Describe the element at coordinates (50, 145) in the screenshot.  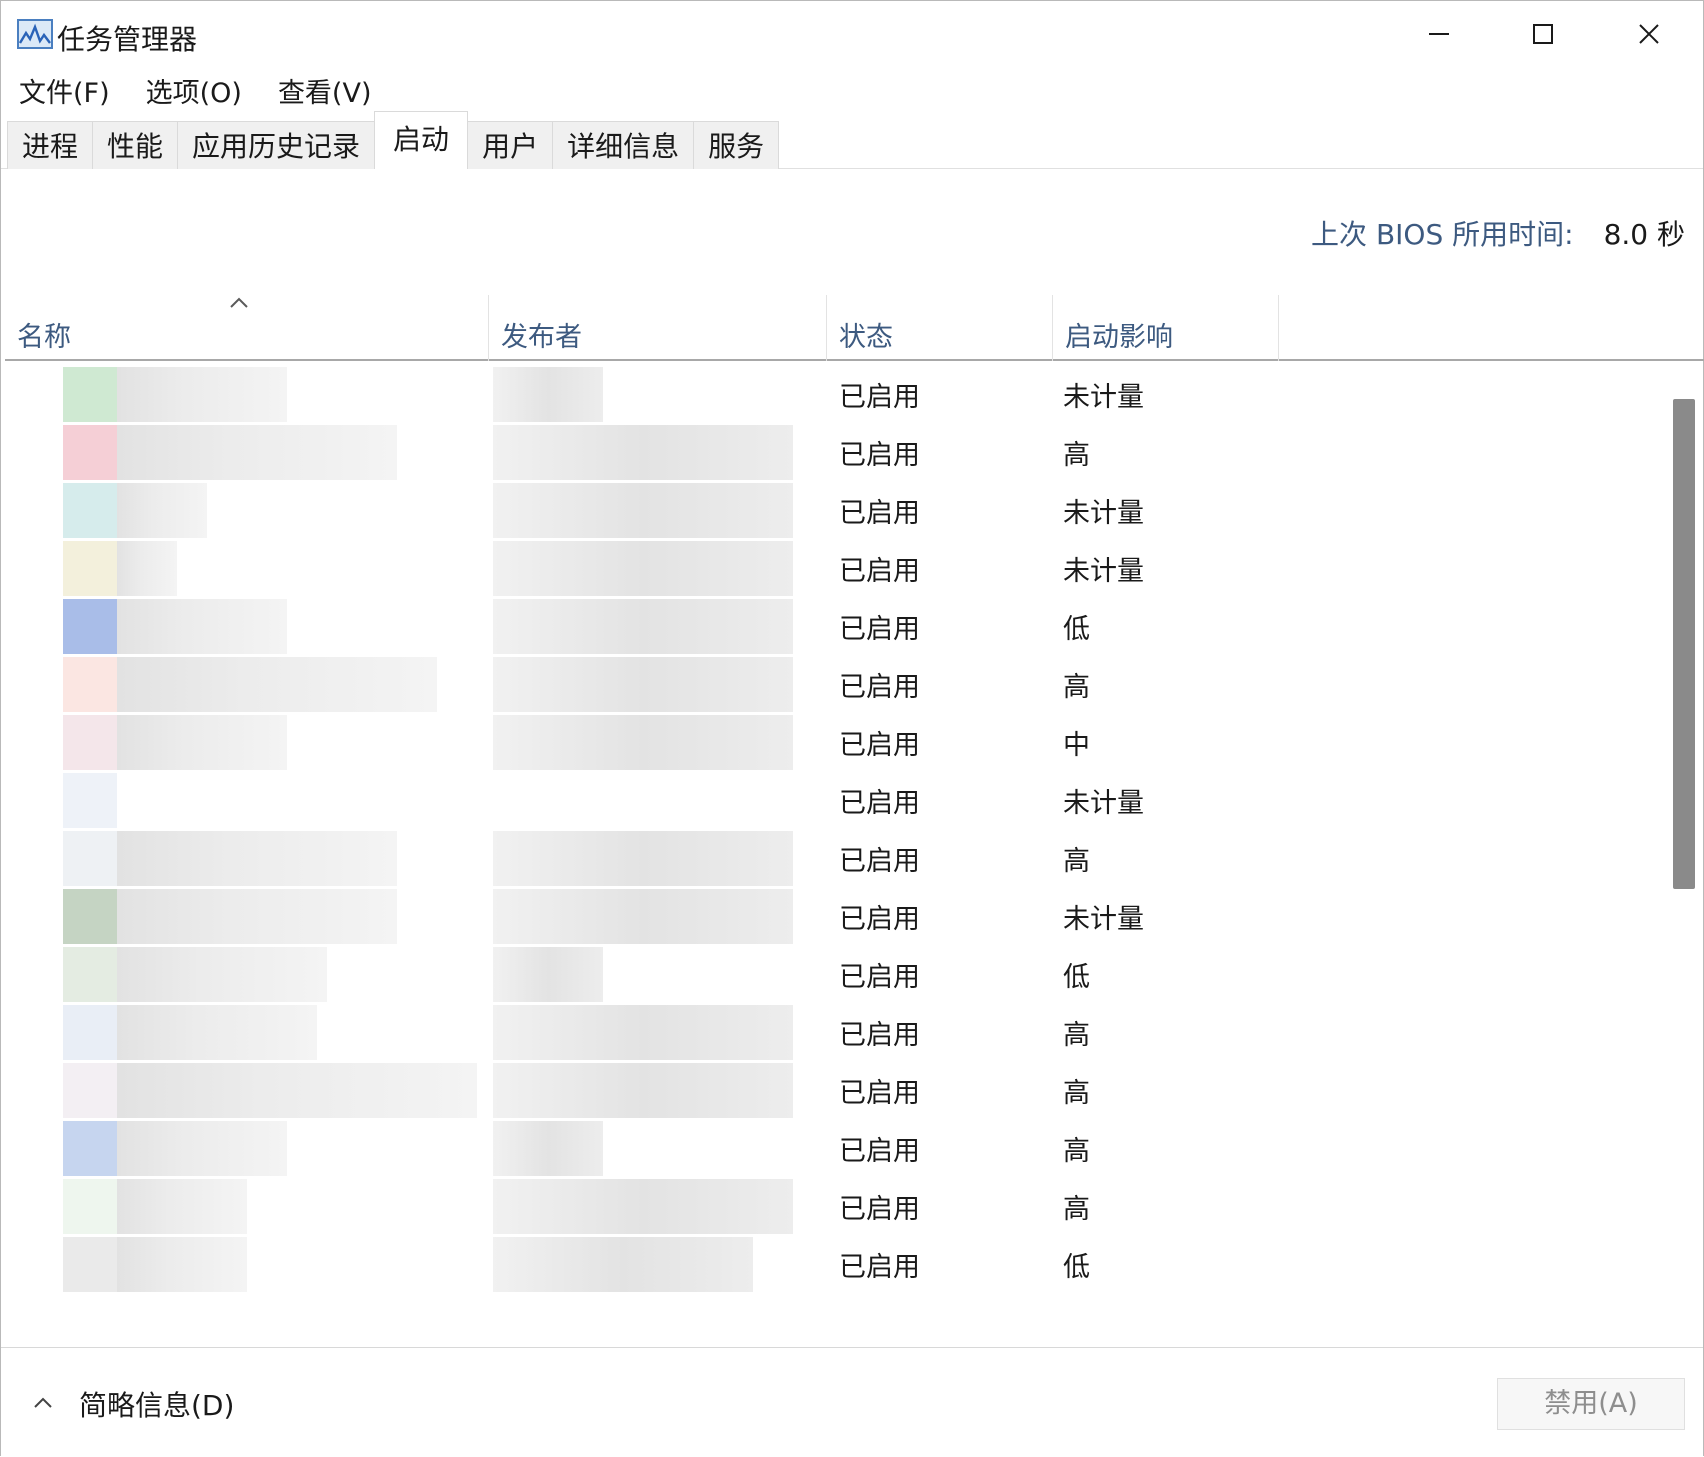
I see `tab-processes: 进程` at that location.